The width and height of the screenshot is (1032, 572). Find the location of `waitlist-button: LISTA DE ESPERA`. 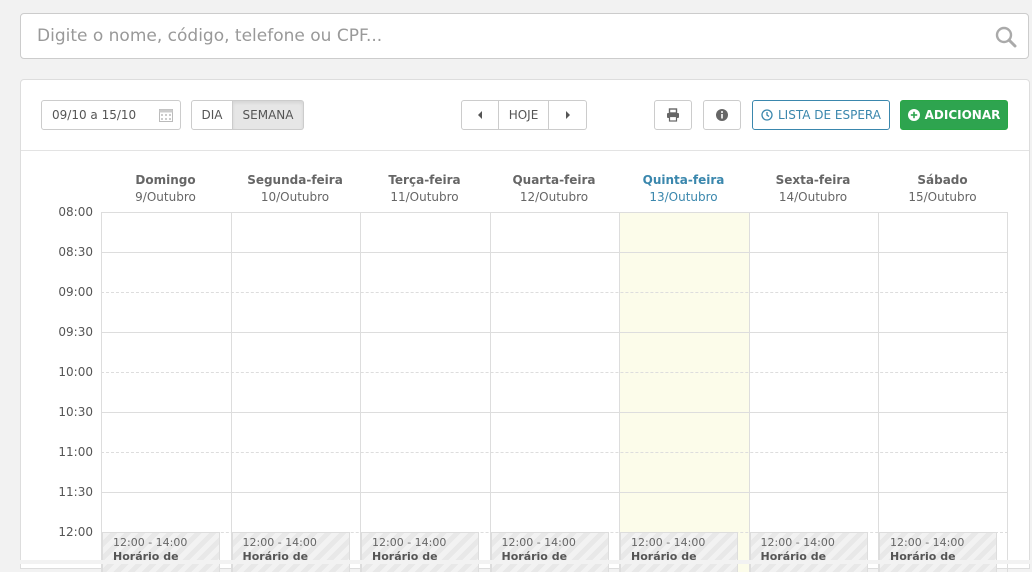

waitlist-button: LISTA DE ESPERA is located at coordinates (821, 115).